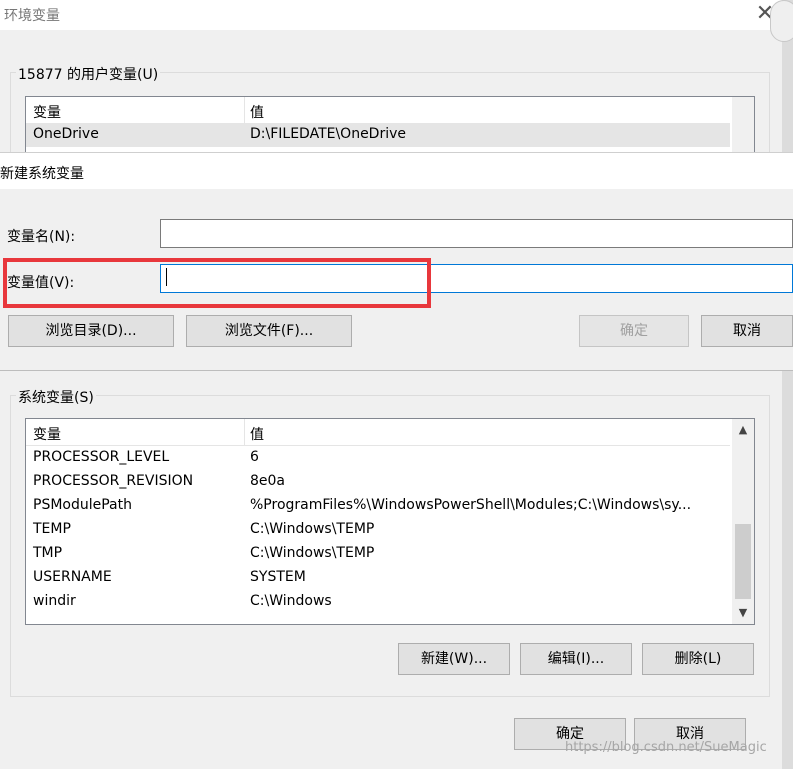 This screenshot has width=793, height=769. What do you see at coordinates (52, 529) in the screenshot?
I see `variable-name: TEMP` at bounding box center [52, 529].